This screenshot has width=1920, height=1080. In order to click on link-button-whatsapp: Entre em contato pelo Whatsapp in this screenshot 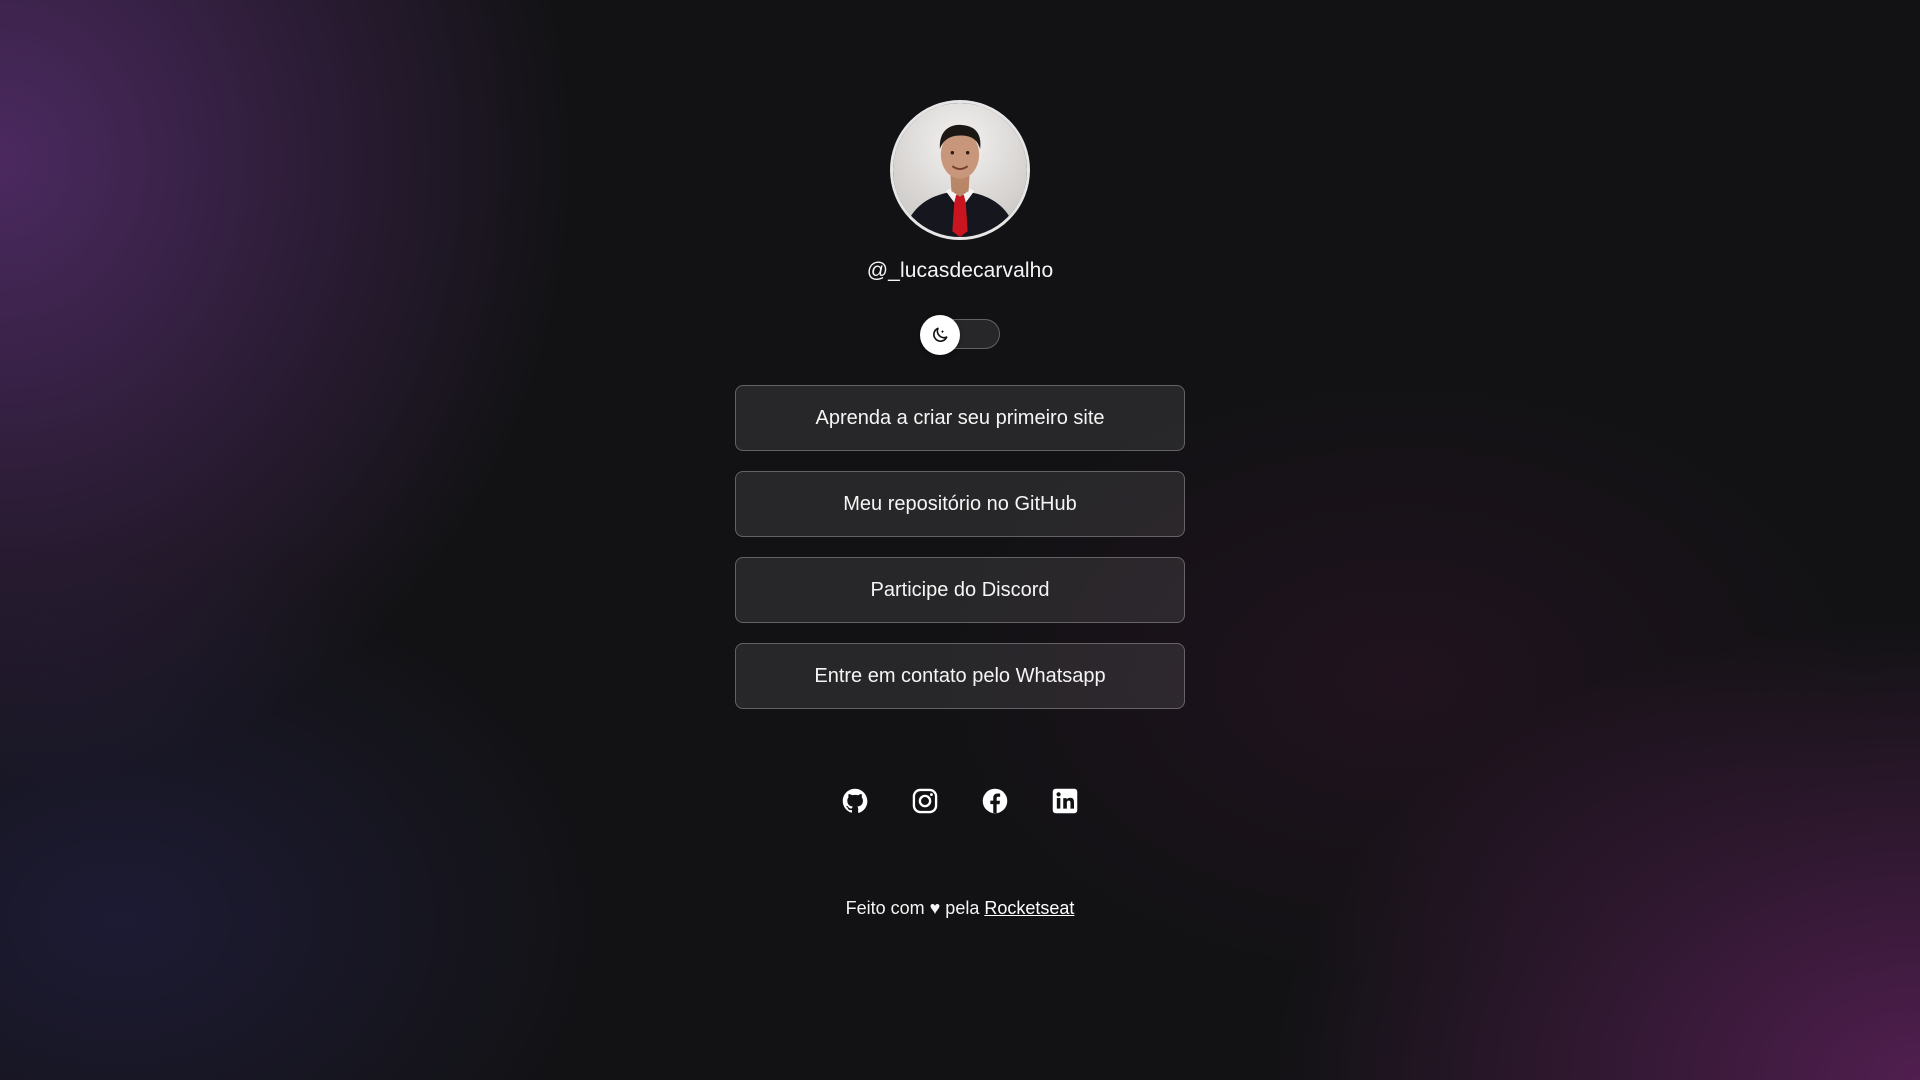, I will do `click(960, 676)`.